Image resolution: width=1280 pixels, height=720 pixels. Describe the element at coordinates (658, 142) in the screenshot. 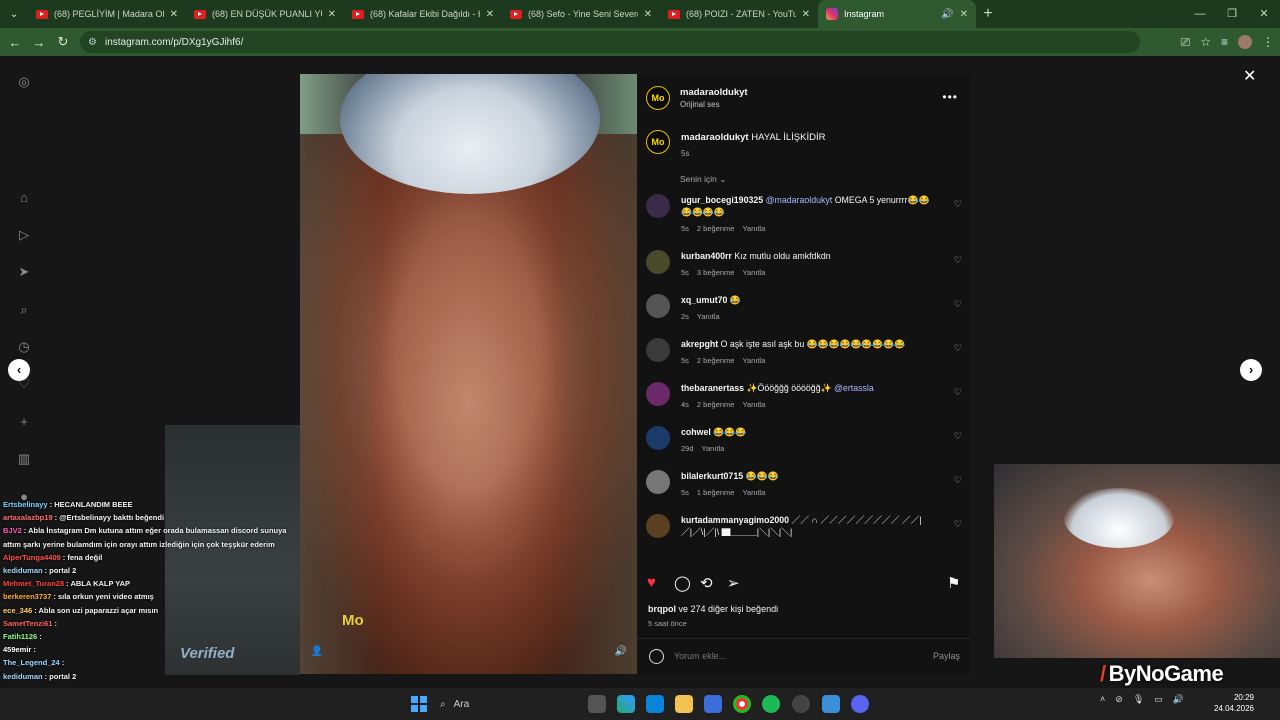

I see `caption-author-avatar: Mo` at that location.